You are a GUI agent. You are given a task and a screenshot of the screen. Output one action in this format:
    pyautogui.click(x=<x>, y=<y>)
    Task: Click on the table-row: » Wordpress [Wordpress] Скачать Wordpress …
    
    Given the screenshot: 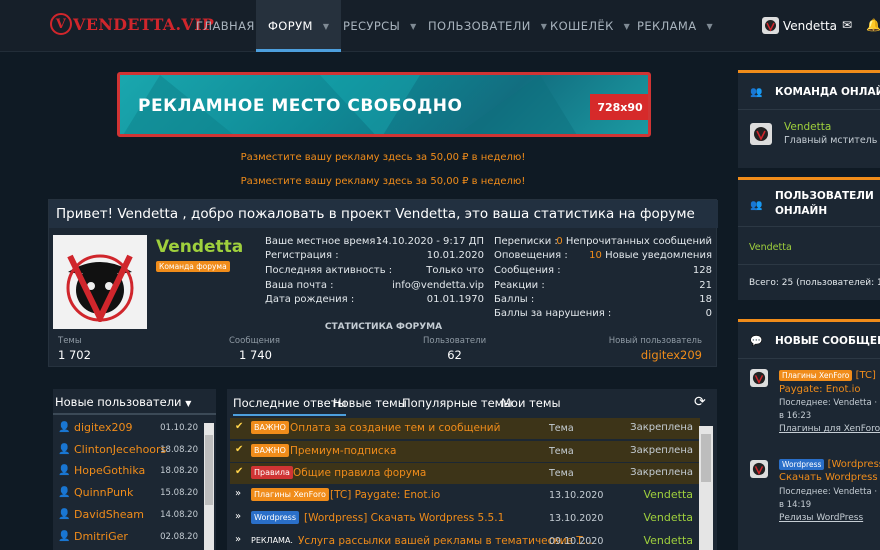 What is the action you would take?
    pyautogui.click(x=465, y=518)
    